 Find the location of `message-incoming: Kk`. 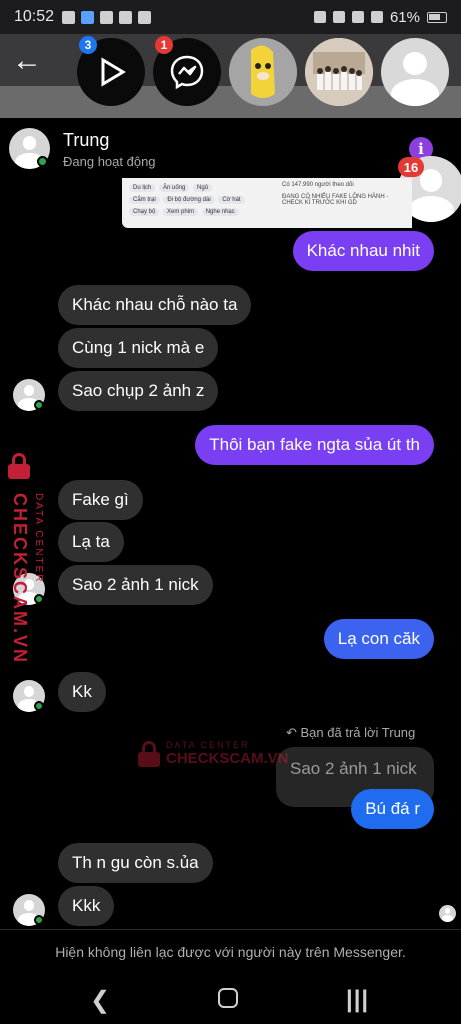

message-incoming: Kk is located at coordinates (82, 692).